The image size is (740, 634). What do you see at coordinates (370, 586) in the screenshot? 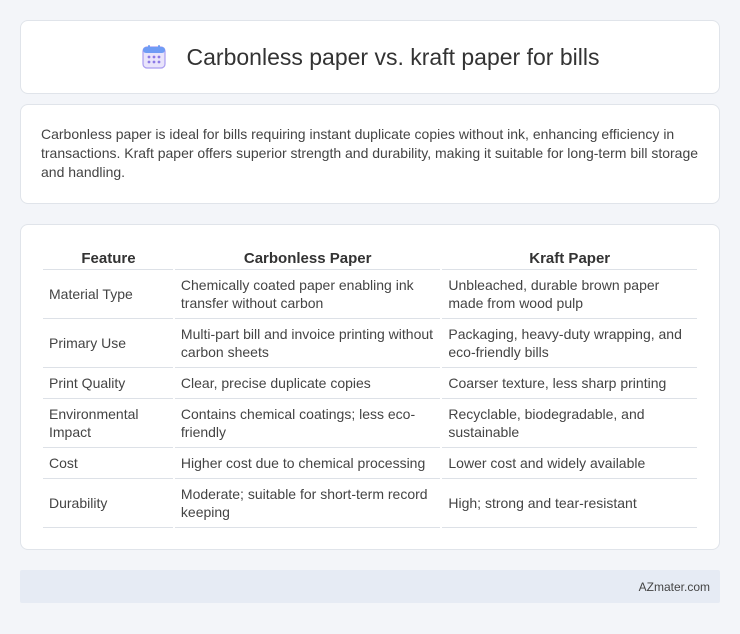
I see `footer-bar: AZmater.com` at bounding box center [370, 586].